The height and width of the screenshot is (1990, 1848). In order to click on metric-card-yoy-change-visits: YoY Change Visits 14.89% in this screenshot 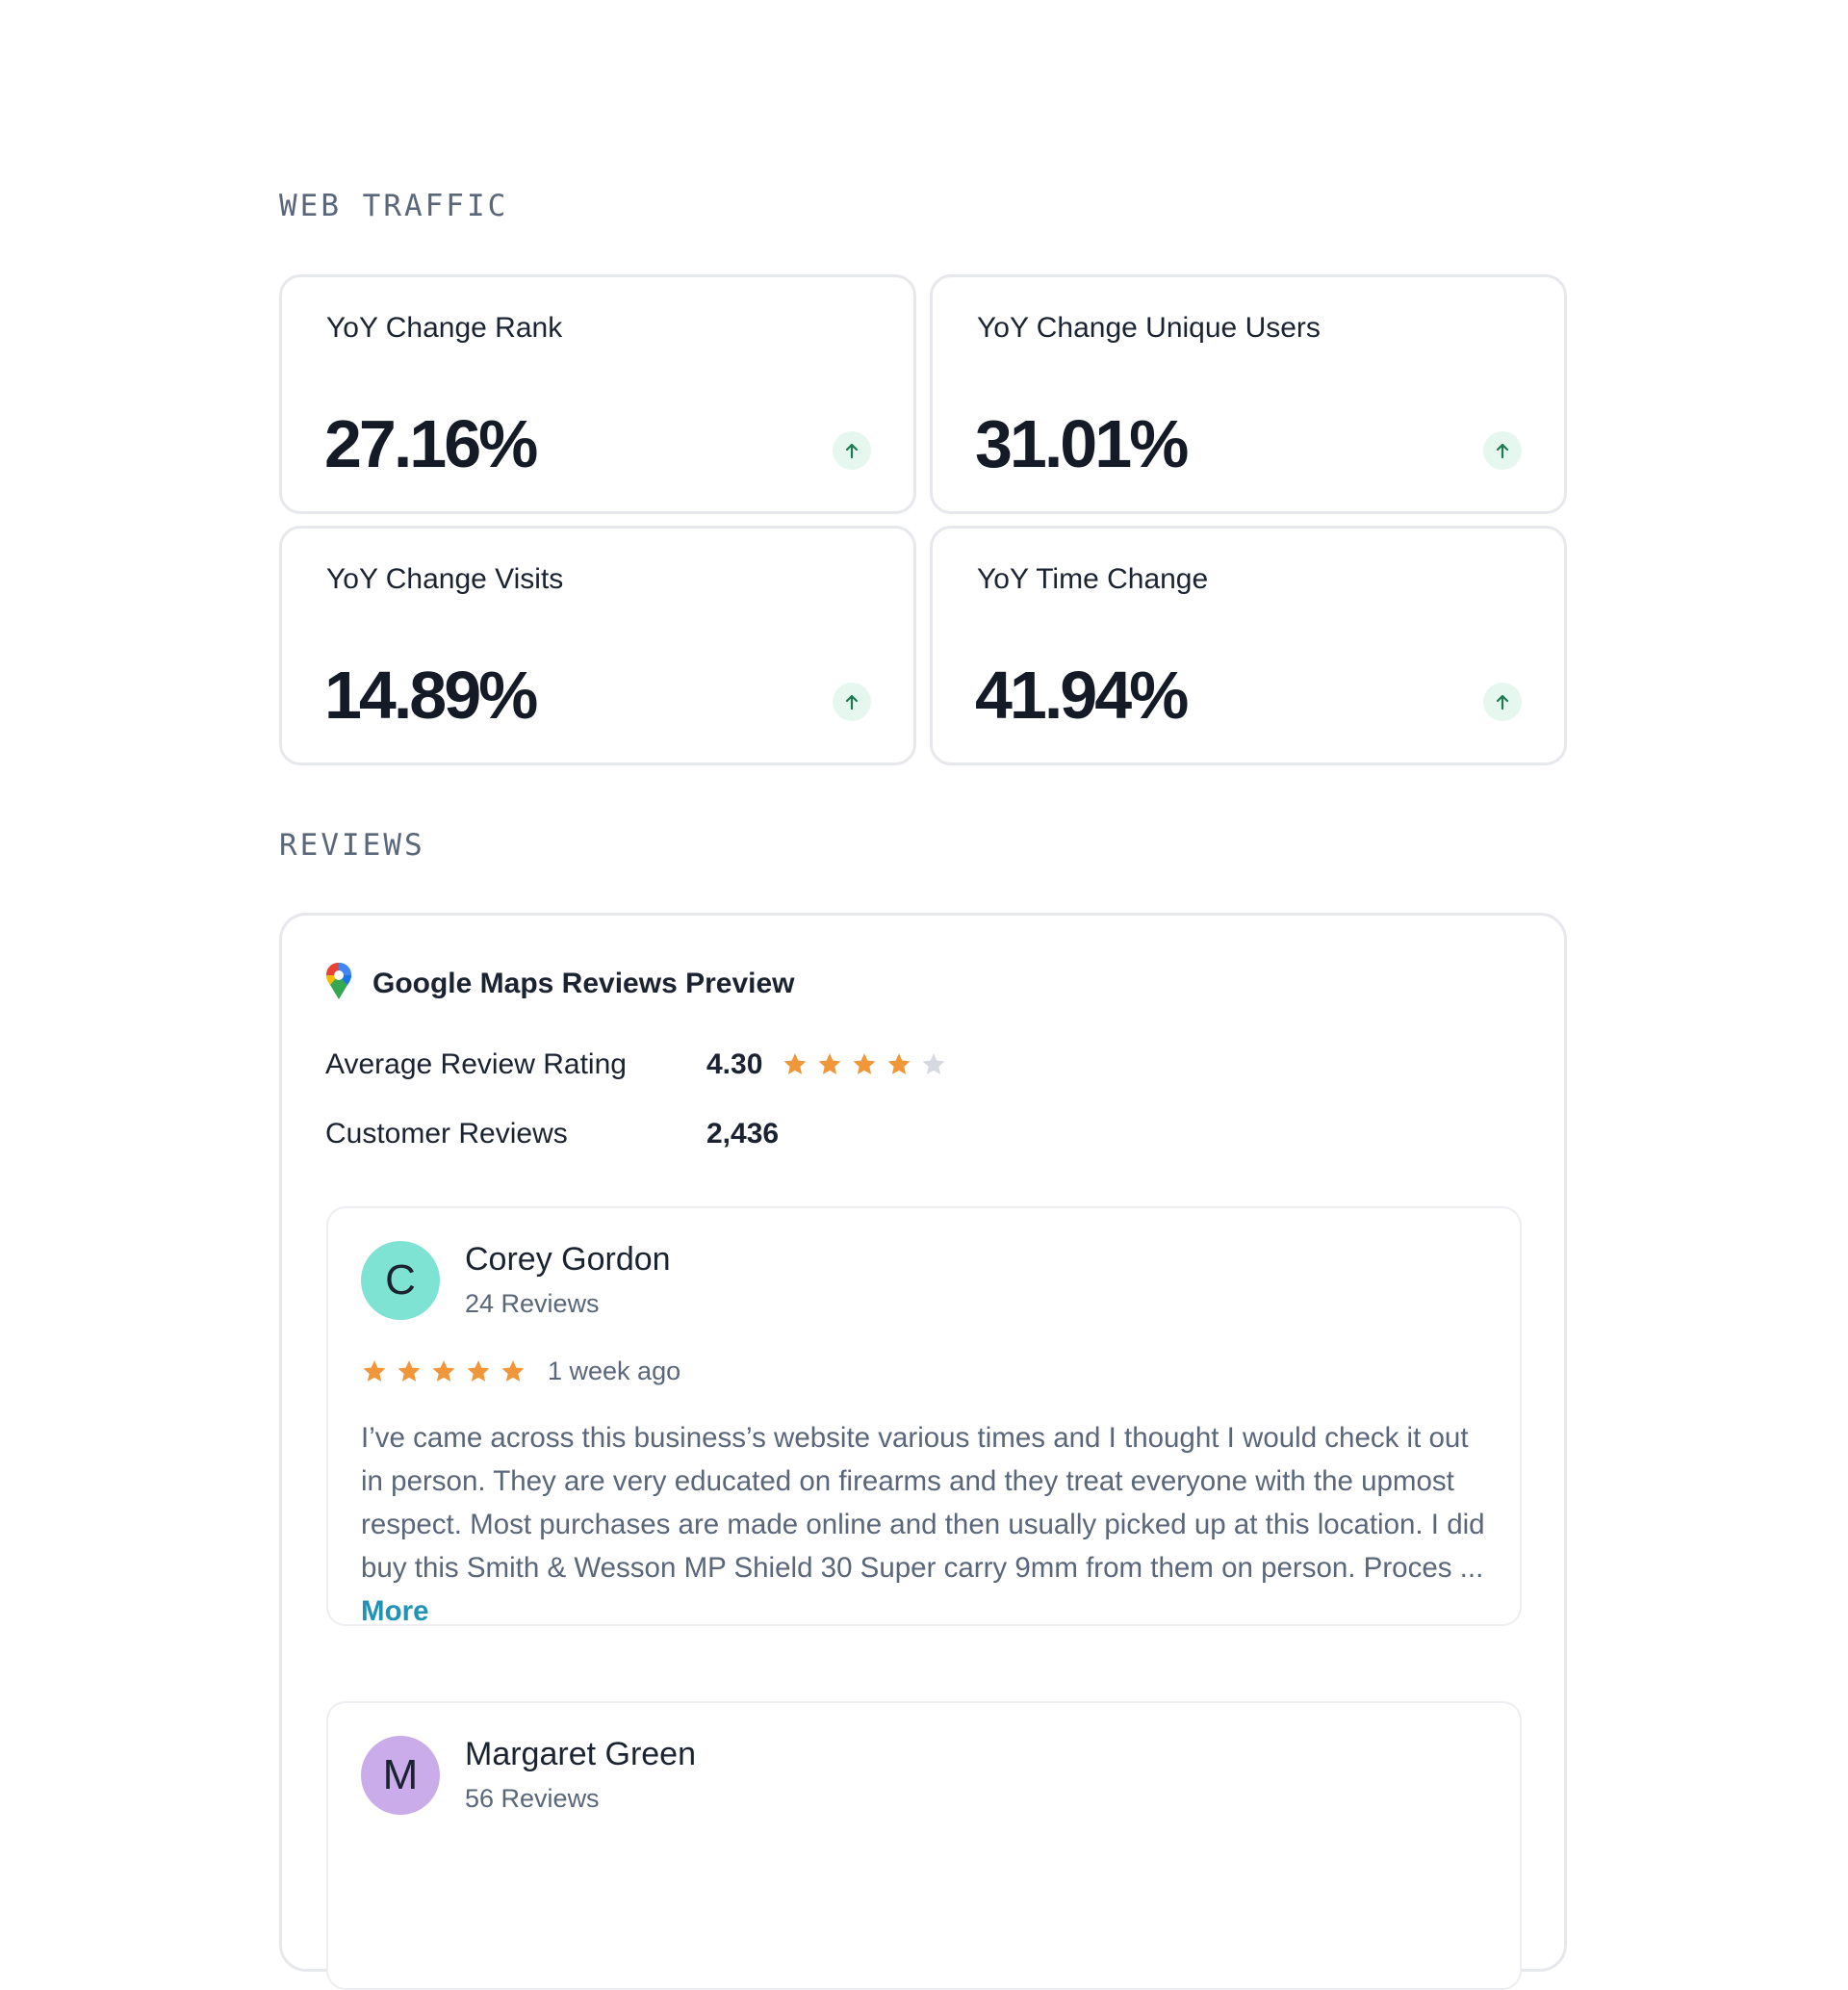, I will do `click(597, 646)`.